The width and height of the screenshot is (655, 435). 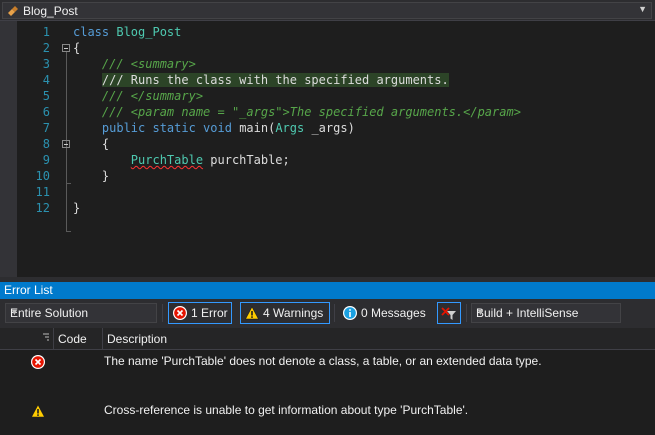 I want to click on error-list-title-bar: Error List, so click(x=327, y=290).